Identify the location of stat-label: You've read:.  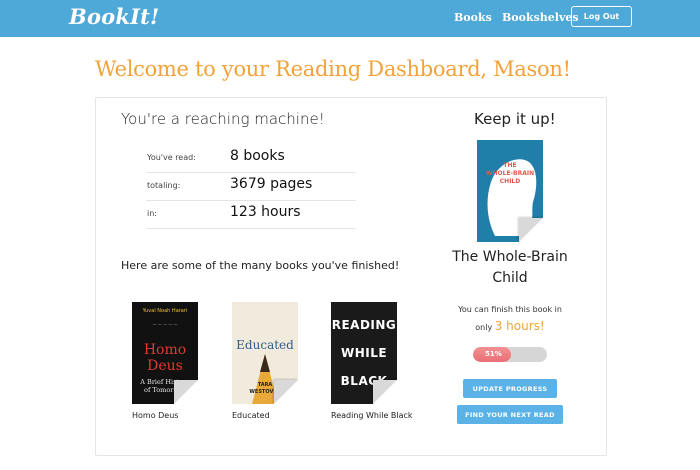
(171, 157).